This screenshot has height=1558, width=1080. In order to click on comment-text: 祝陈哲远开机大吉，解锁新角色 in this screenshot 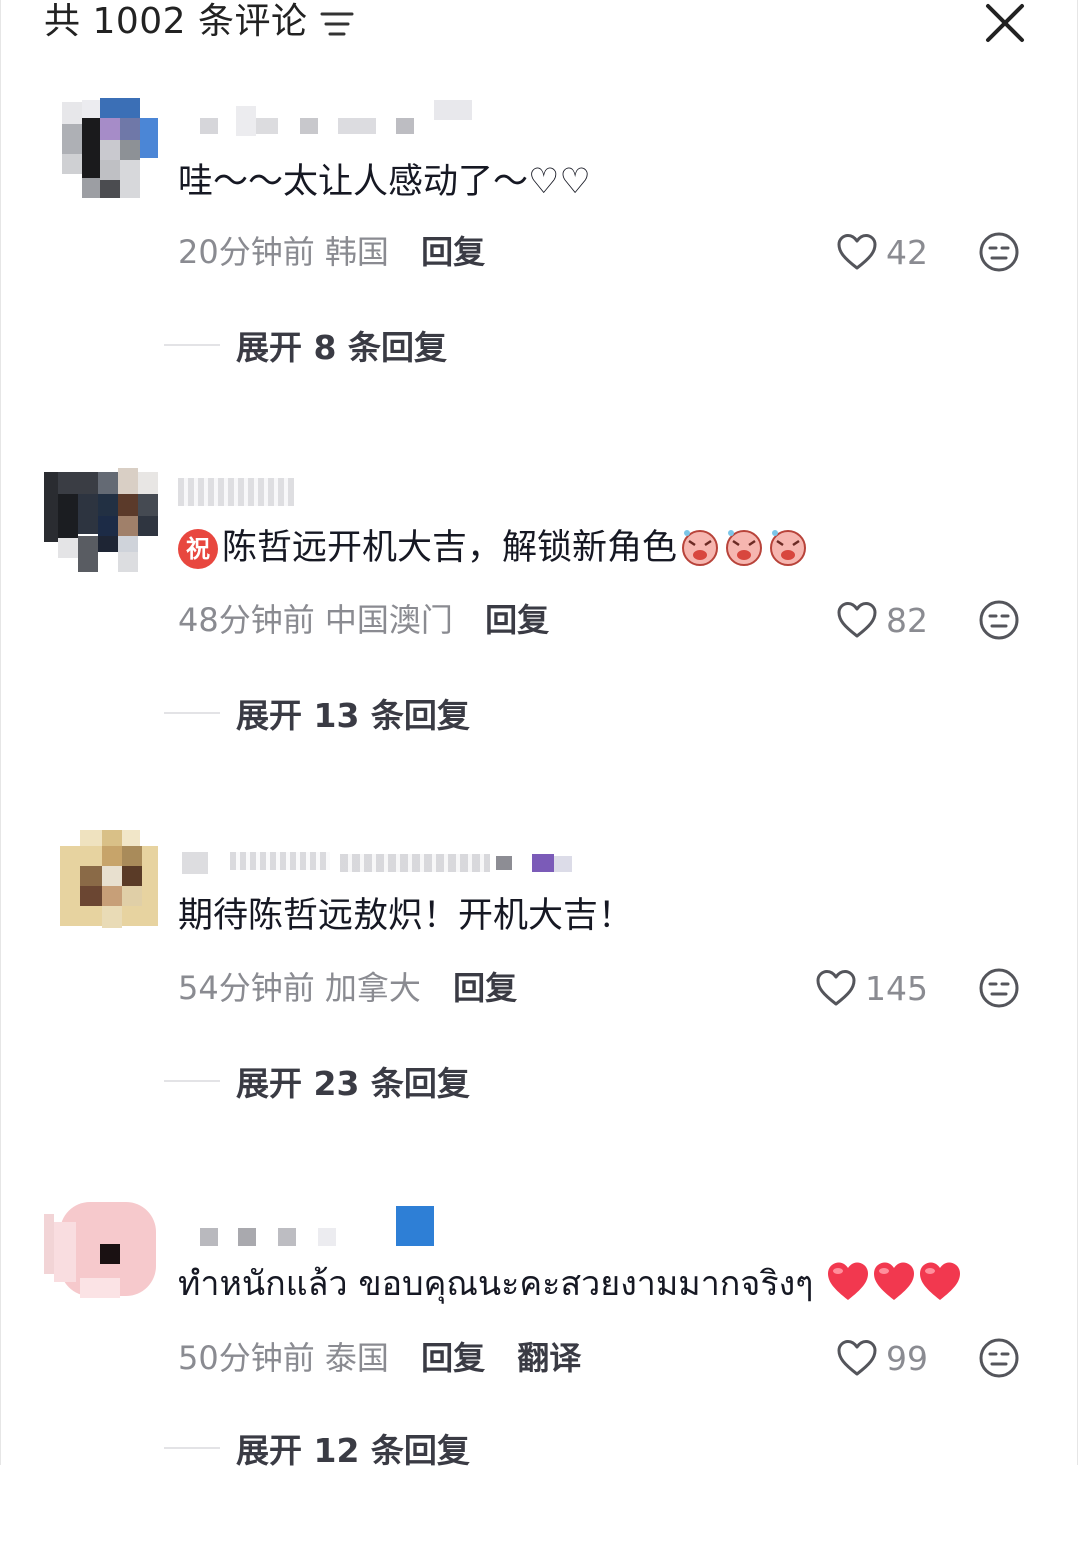, I will do `click(493, 548)`.